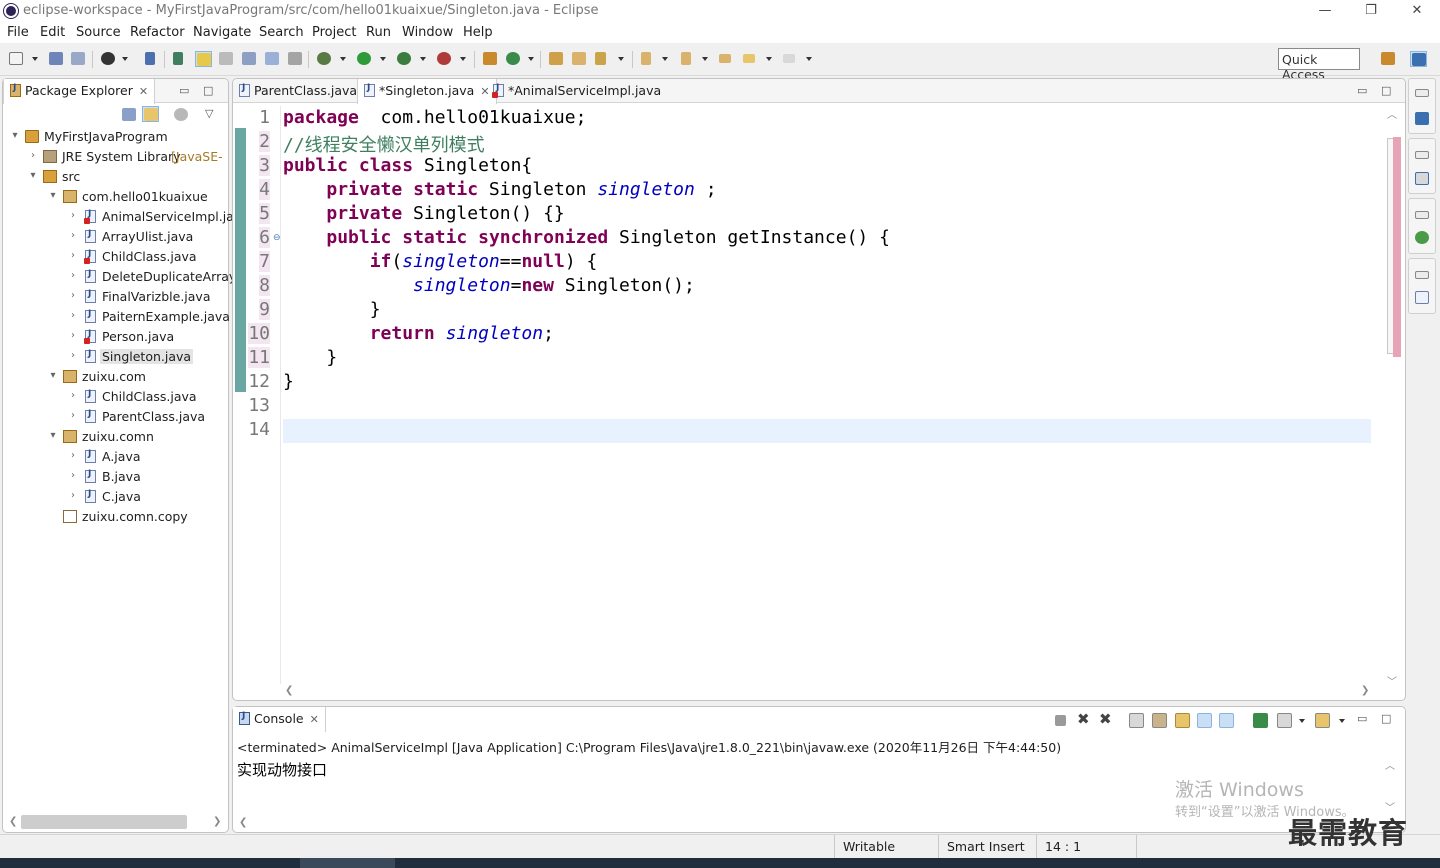 This screenshot has width=1440, height=868. What do you see at coordinates (688, 59) in the screenshot?
I see `previous-annotation-icon` at bounding box center [688, 59].